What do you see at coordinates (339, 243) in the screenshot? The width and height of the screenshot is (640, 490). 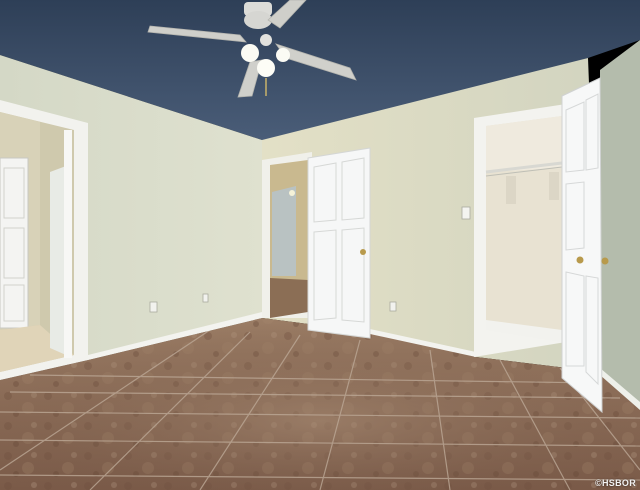 I see `center-door` at bounding box center [339, 243].